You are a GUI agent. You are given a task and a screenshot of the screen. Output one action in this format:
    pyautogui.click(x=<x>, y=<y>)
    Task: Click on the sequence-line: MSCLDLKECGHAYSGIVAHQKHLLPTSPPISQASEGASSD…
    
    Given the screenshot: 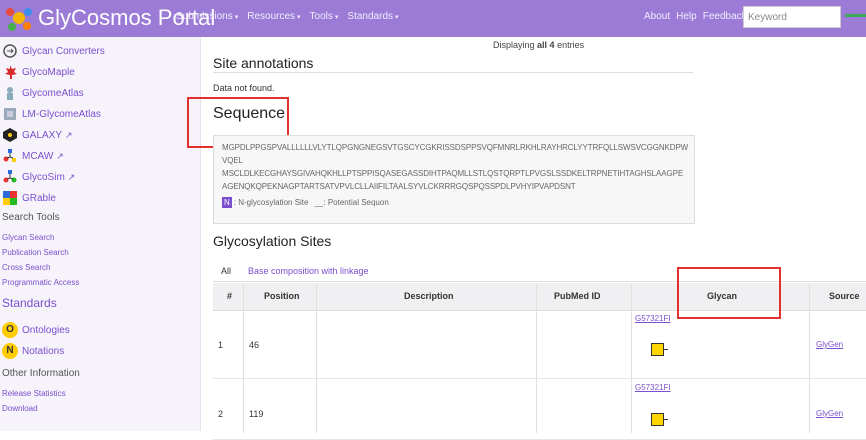 What is the action you would take?
    pyautogui.click(x=453, y=173)
    